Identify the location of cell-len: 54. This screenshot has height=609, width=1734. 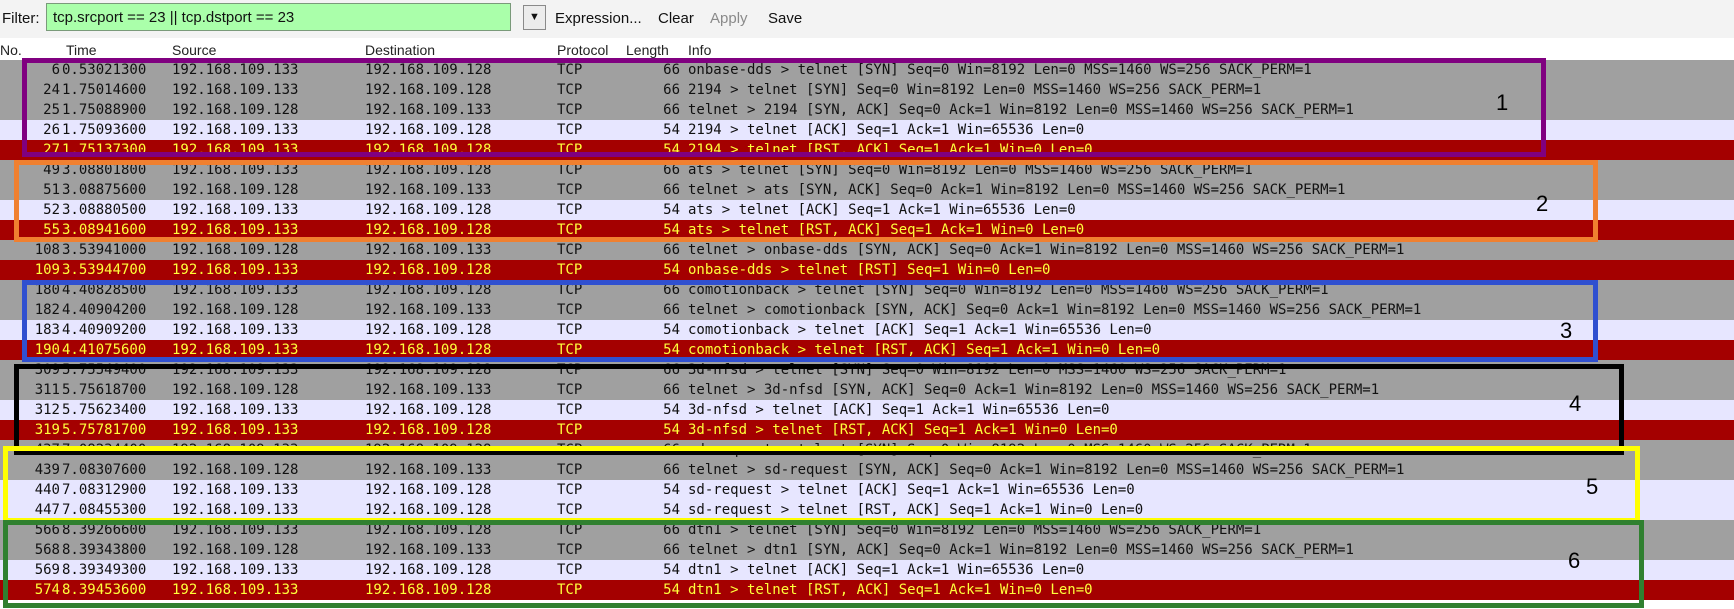
(671, 270).